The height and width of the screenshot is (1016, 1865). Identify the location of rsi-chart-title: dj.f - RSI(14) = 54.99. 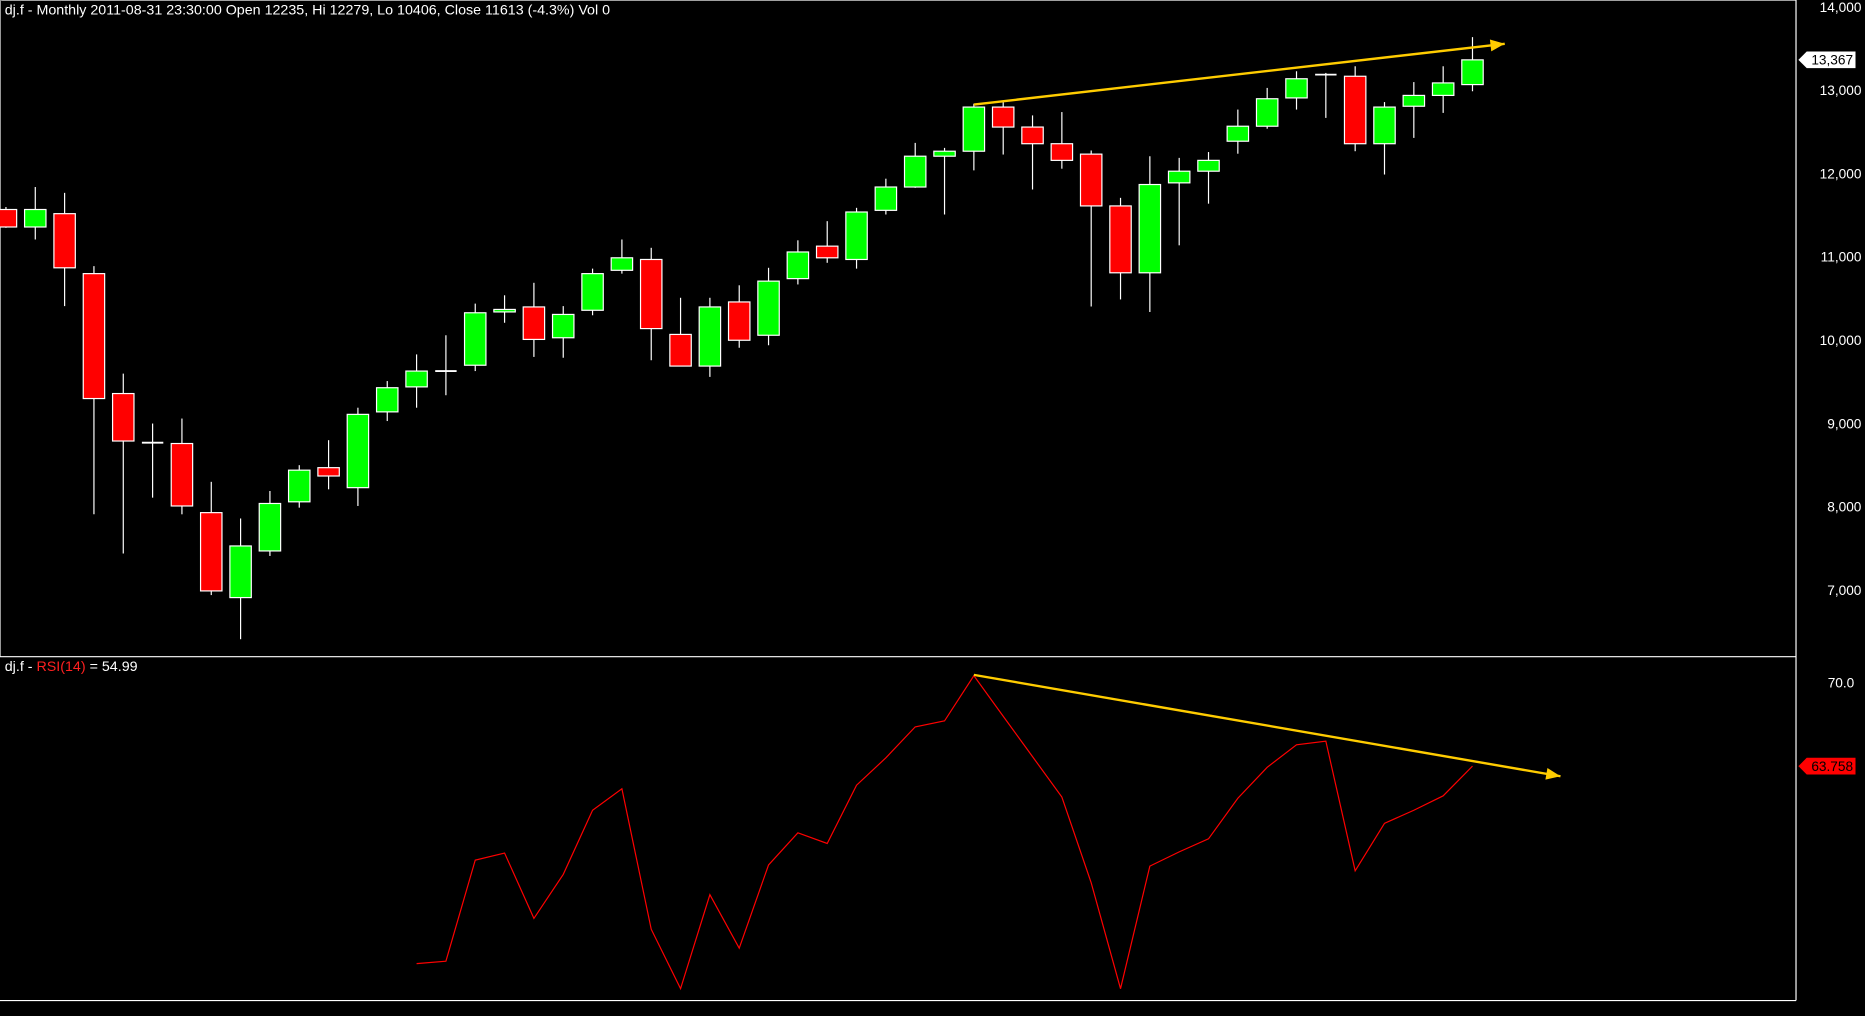
(71, 667).